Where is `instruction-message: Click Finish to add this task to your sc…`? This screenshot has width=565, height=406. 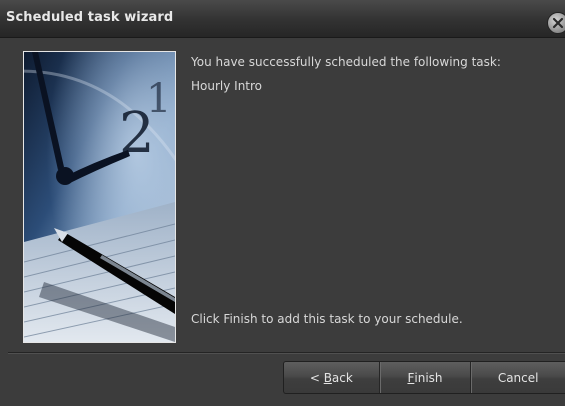 instruction-message: Click Finish to add this task to your sc… is located at coordinates (327, 319).